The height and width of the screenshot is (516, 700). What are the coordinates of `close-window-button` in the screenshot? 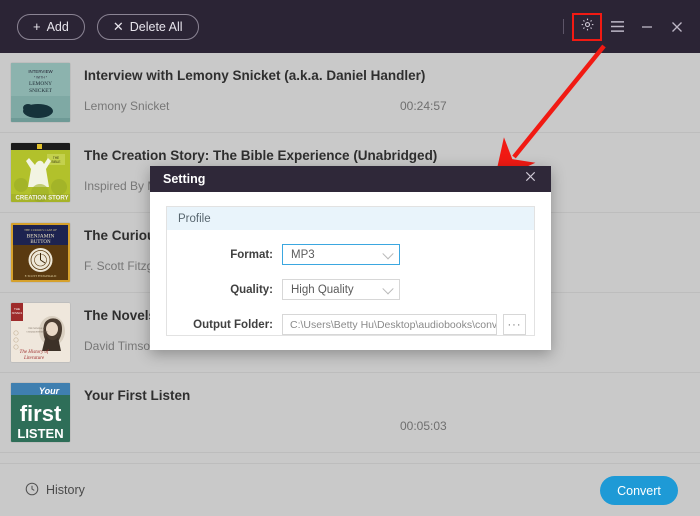 It's located at (677, 27).